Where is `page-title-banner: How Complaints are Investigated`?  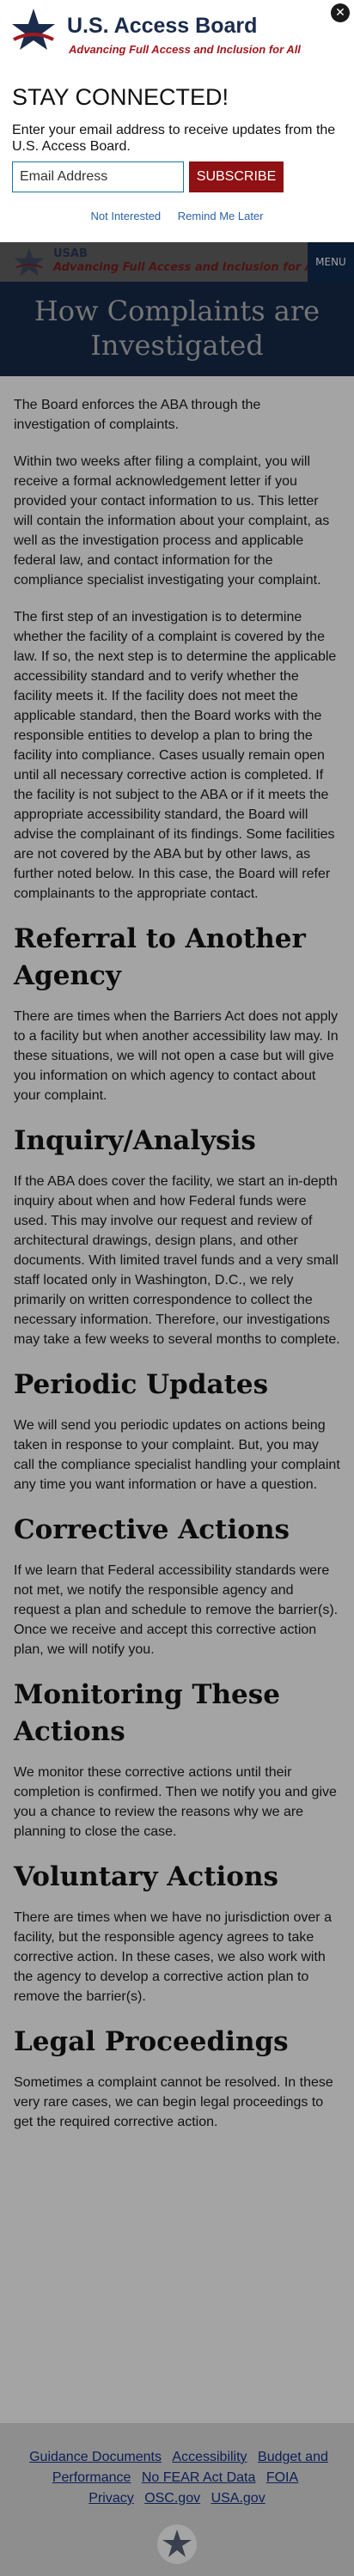 page-title-banner: How Complaints are Investigated is located at coordinates (177, 329).